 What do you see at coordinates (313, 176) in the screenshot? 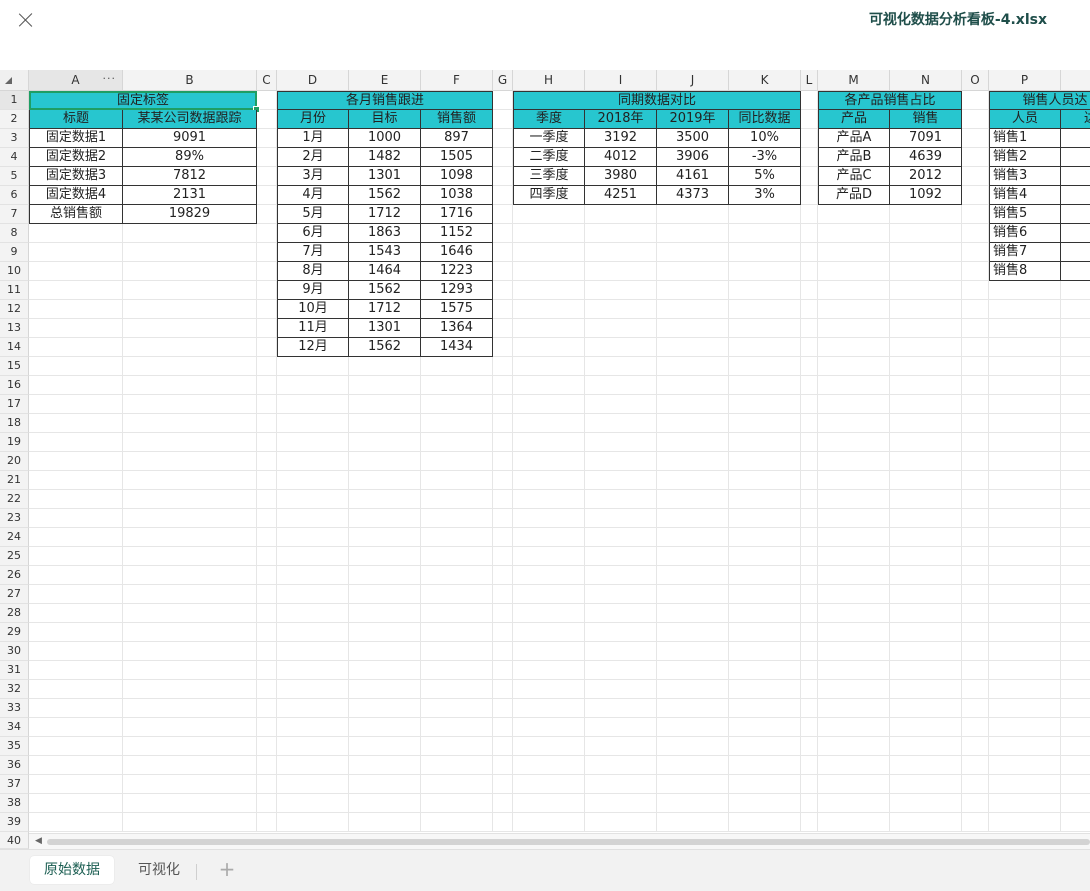
I see `monthly-data-cell: 3月` at bounding box center [313, 176].